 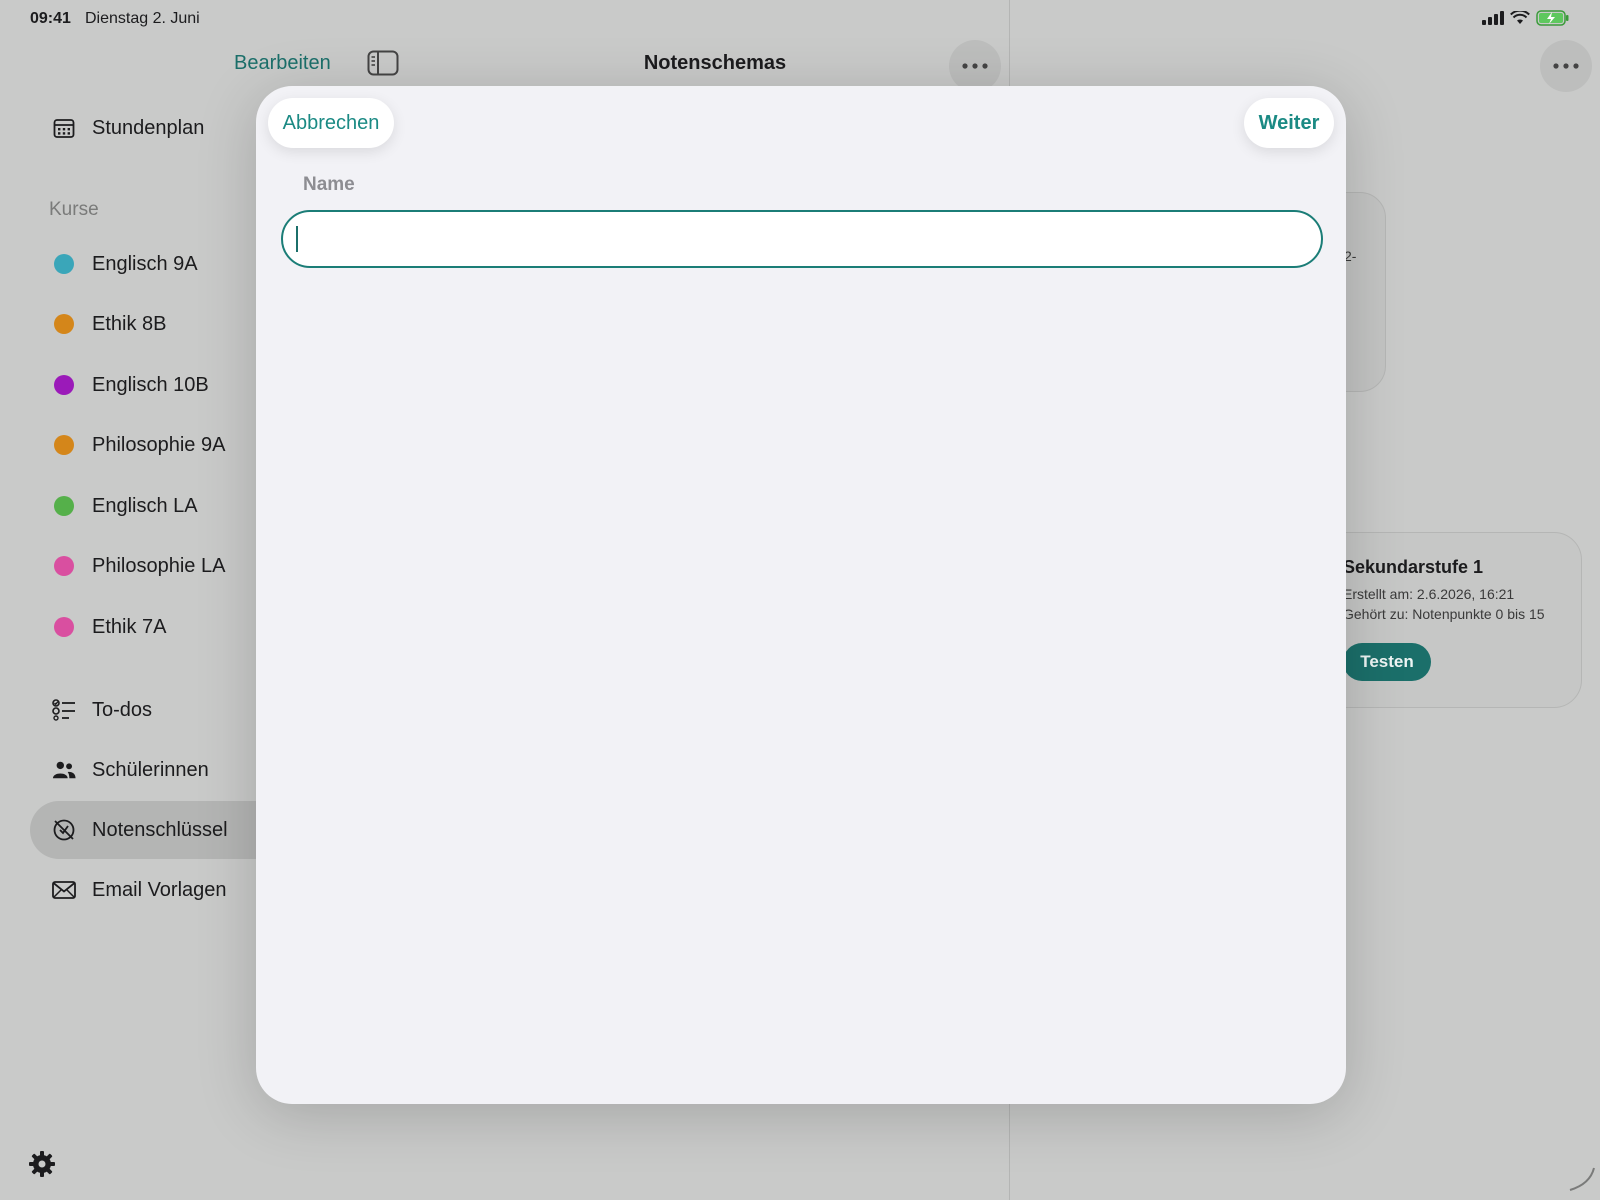 What do you see at coordinates (129, 323) in the screenshot?
I see `sidebar-item-label: Ethik 8B` at bounding box center [129, 323].